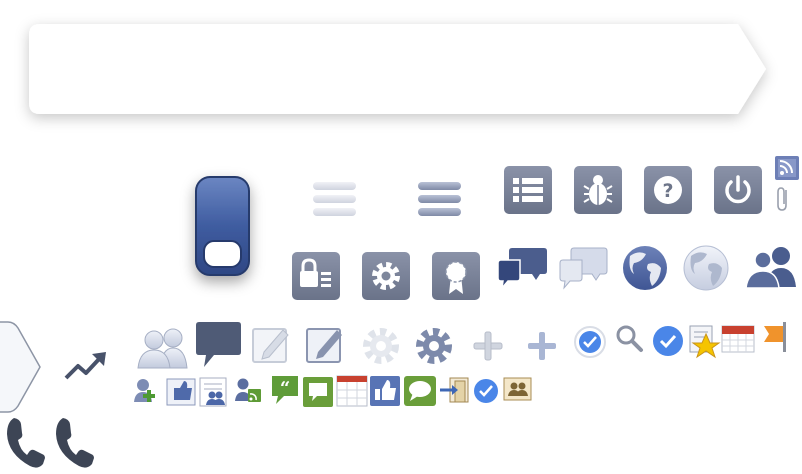  Describe the element at coordinates (454, 390) in the screenshot. I see `enter-door-icon` at that location.